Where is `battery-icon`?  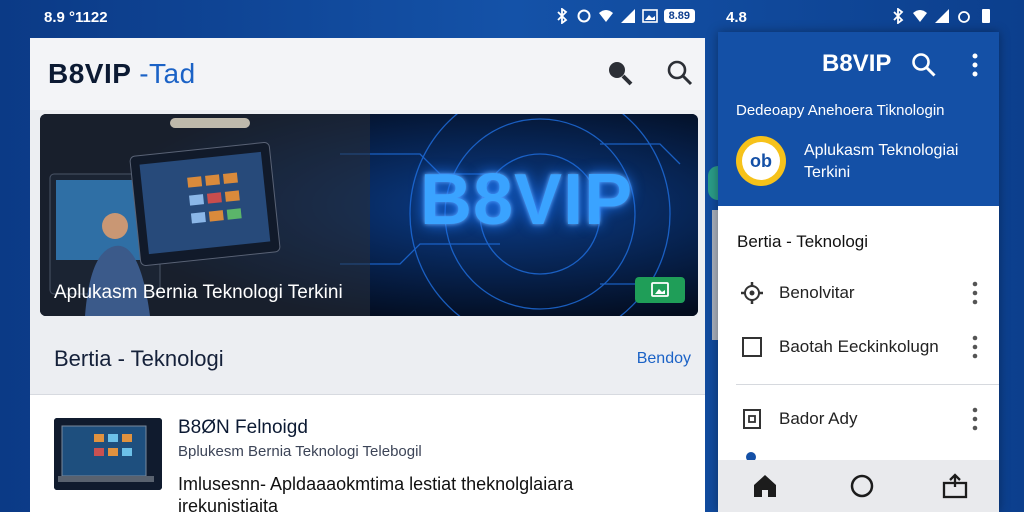 battery-icon is located at coordinates (986, 16).